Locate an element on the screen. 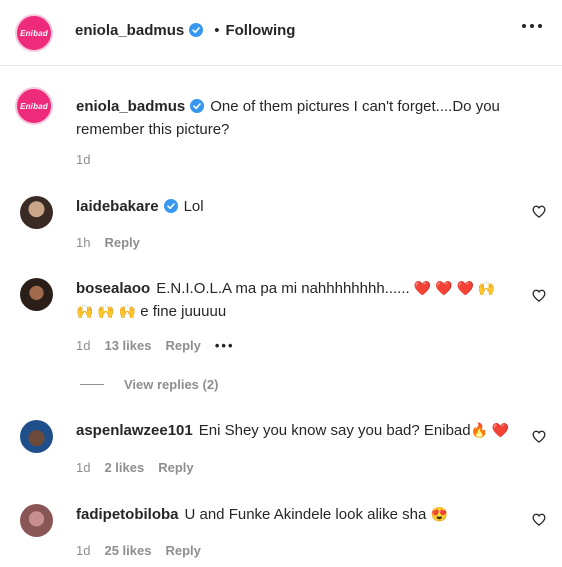 The width and height of the screenshot is (562, 567). more-options-icon is located at coordinates (532, 26).